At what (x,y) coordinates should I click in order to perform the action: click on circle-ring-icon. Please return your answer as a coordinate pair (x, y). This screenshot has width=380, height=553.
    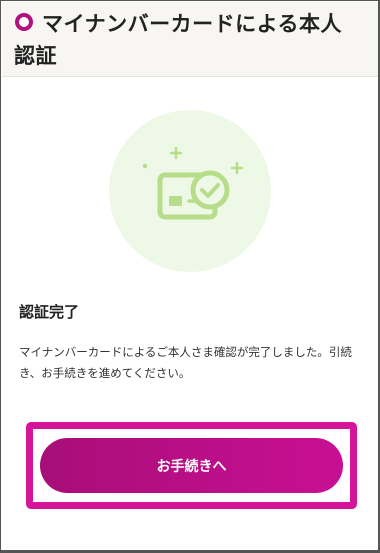
    Looking at the image, I should click on (24, 22).